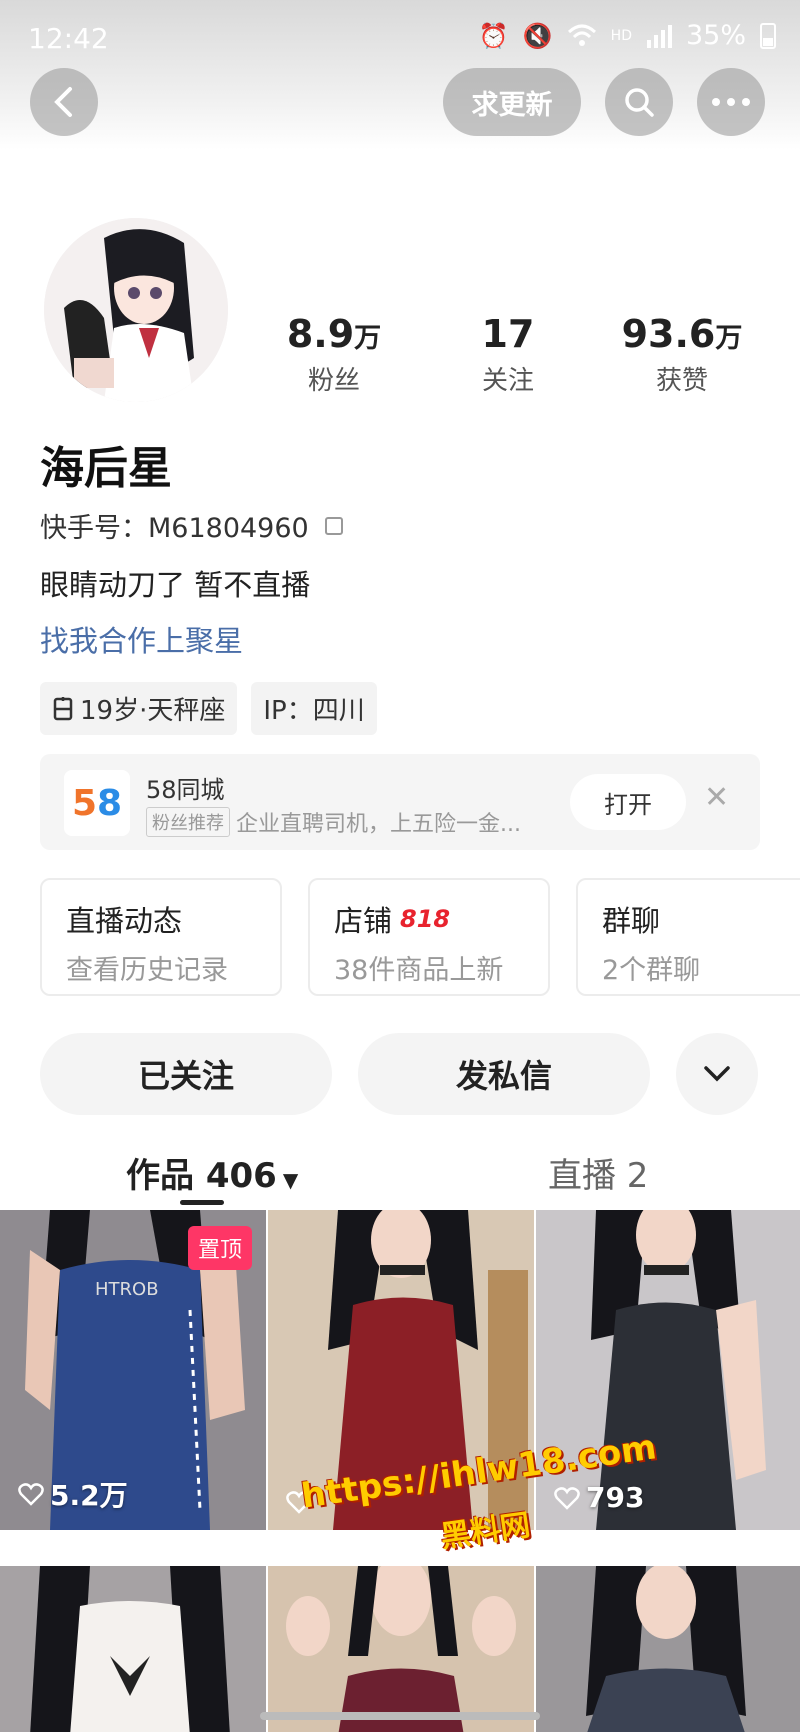 The width and height of the screenshot is (800, 1732). Describe the element at coordinates (314, 711) in the screenshot. I see `ip-tag-text: IP：四川` at that location.